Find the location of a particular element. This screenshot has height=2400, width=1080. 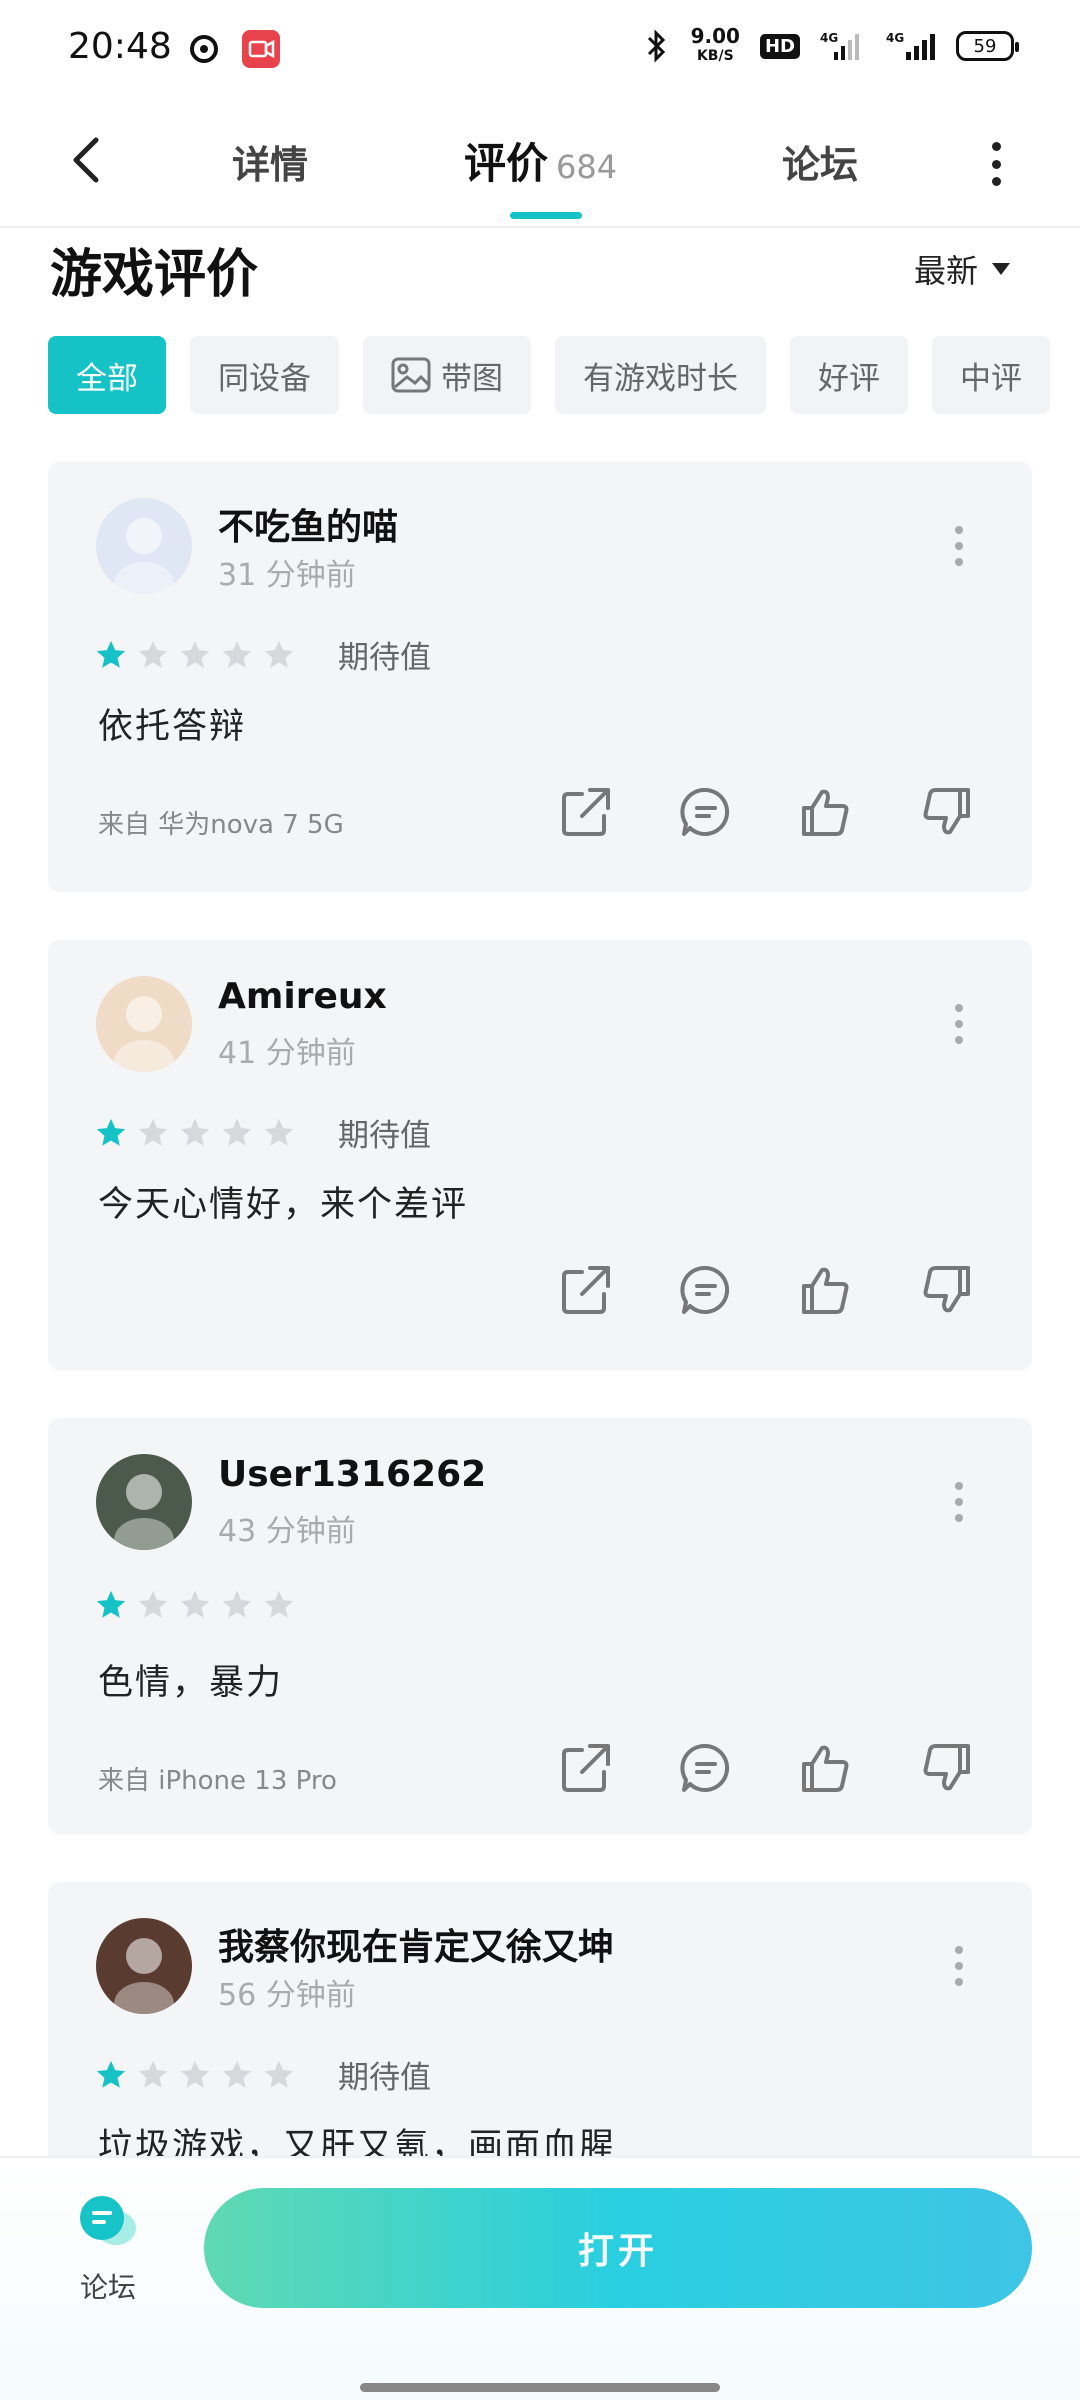

tab-forum: 论坛 is located at coordinates (820, 161).